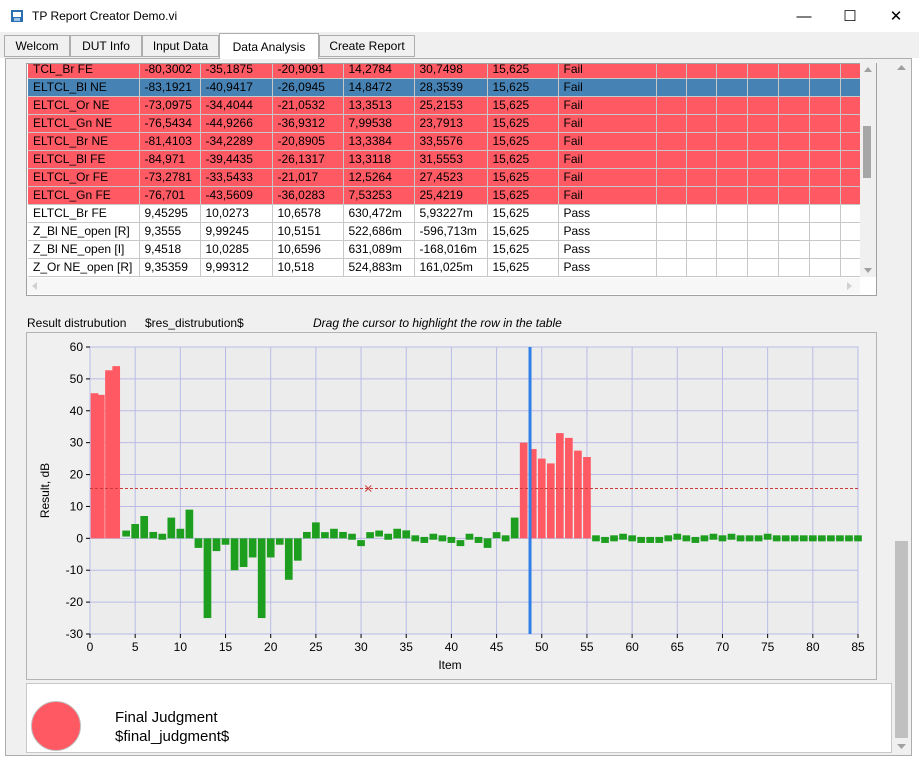 The height and width of the screenshot is (760, 919). I want to click on table-cell: ELTCL_Or FE, so click(84, 177).